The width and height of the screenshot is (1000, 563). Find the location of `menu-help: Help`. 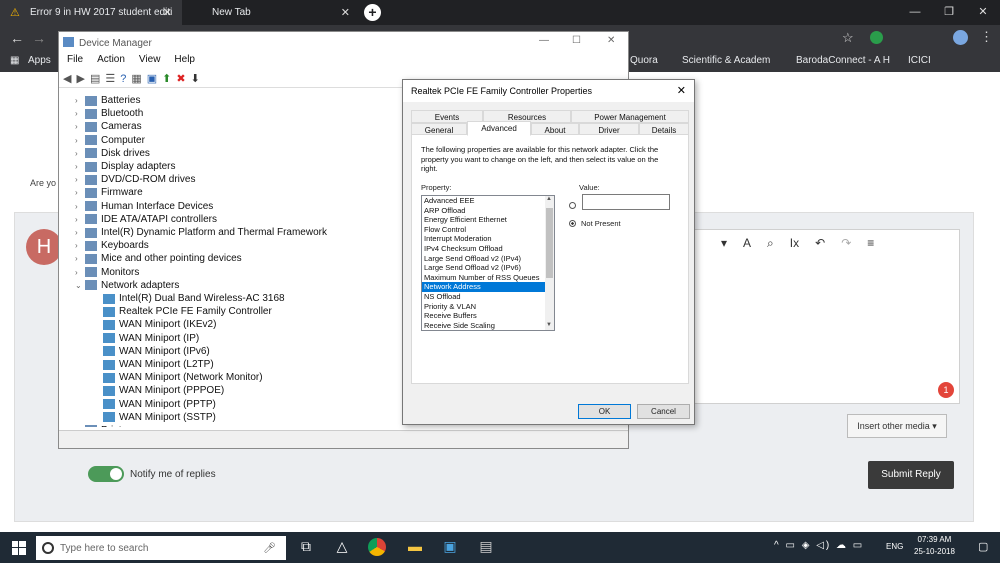

menu-help: Help is located at coordinates (184, 62).